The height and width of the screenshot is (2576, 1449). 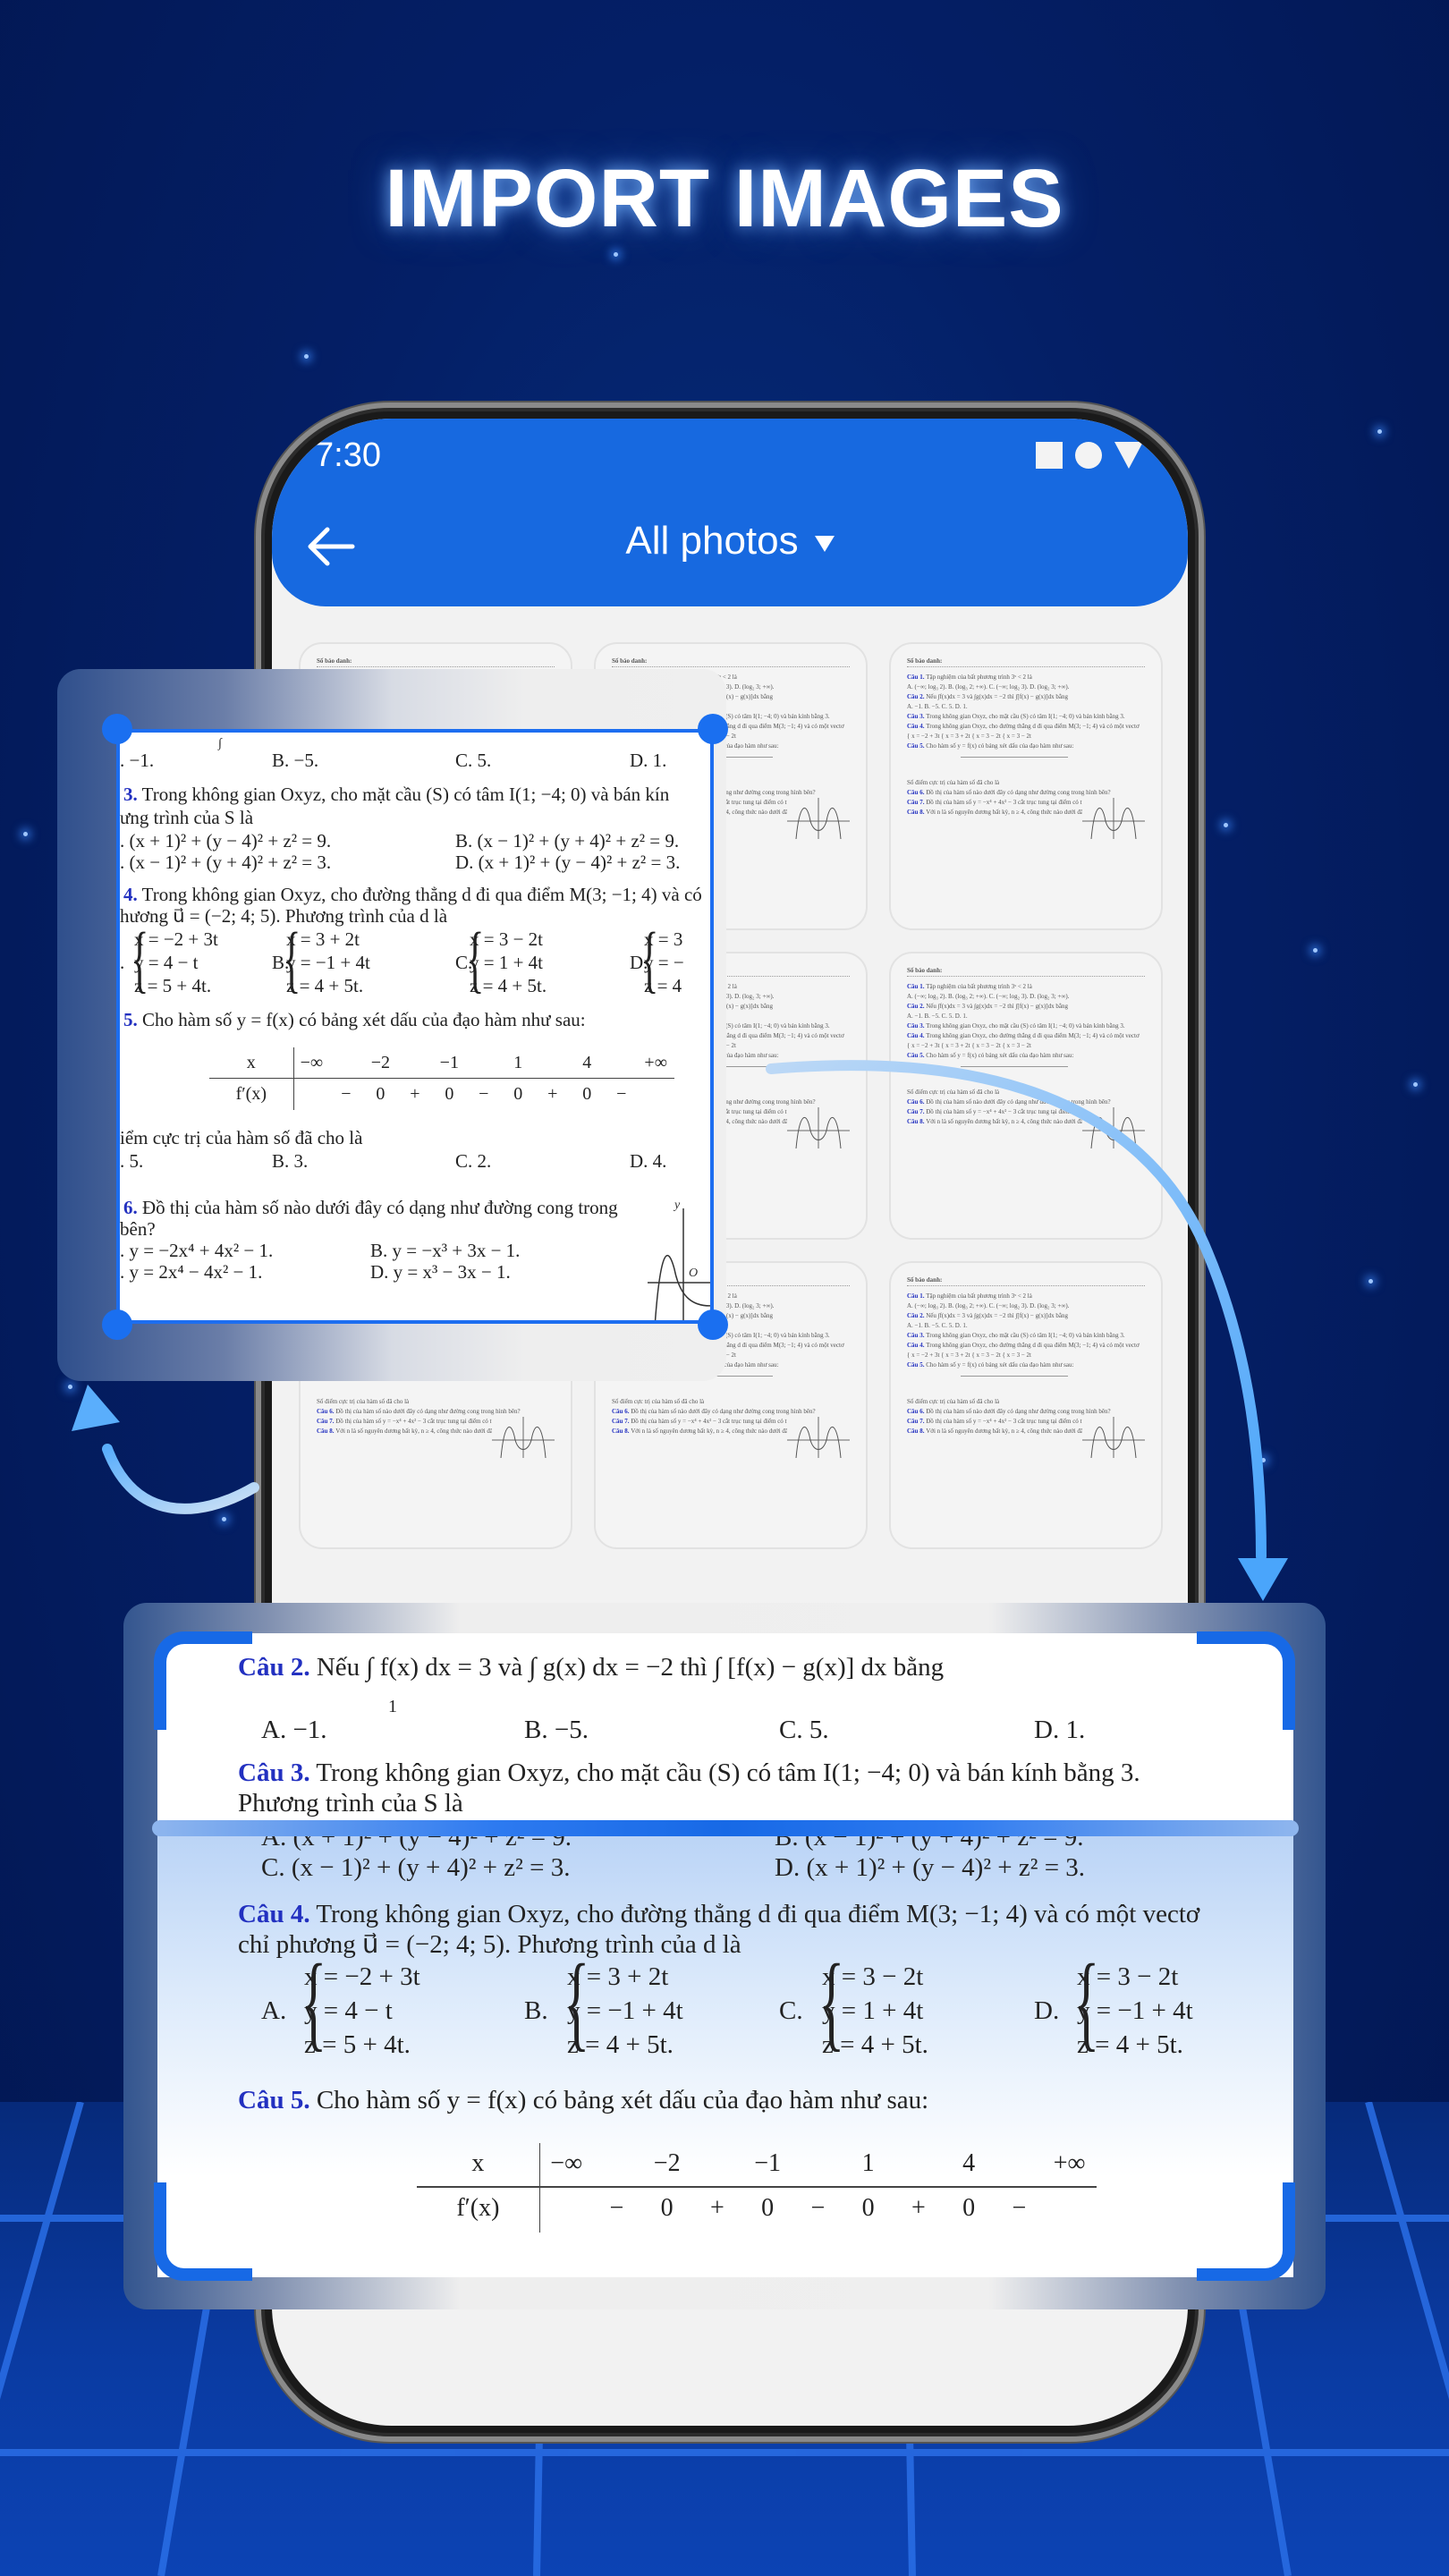 What do you see at coordinates (730, 512) in the screenshot?
I see `app-bar: 7:30 All photos` at bounding box center [730, 512].